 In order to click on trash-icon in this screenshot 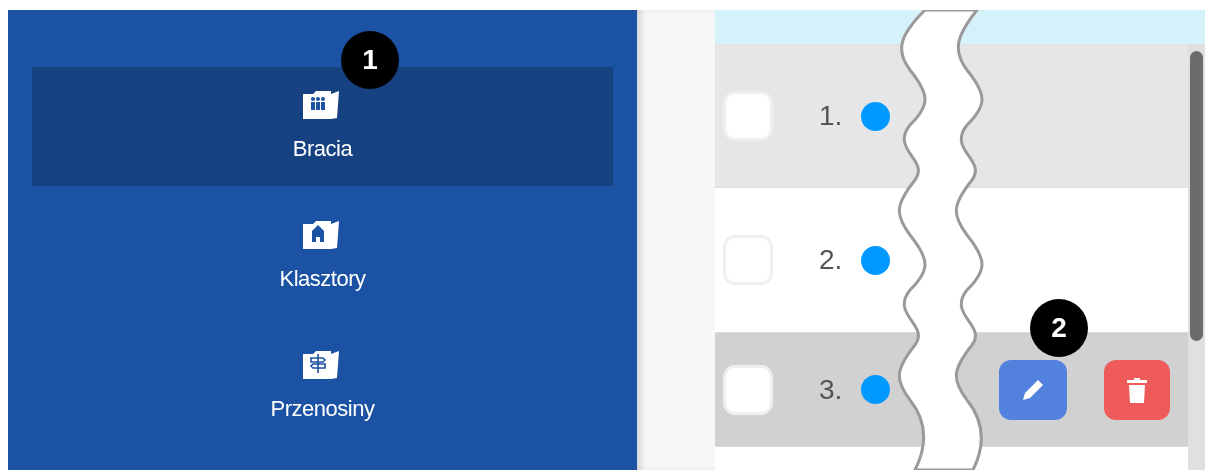, I will do `click(1137, 389)`.